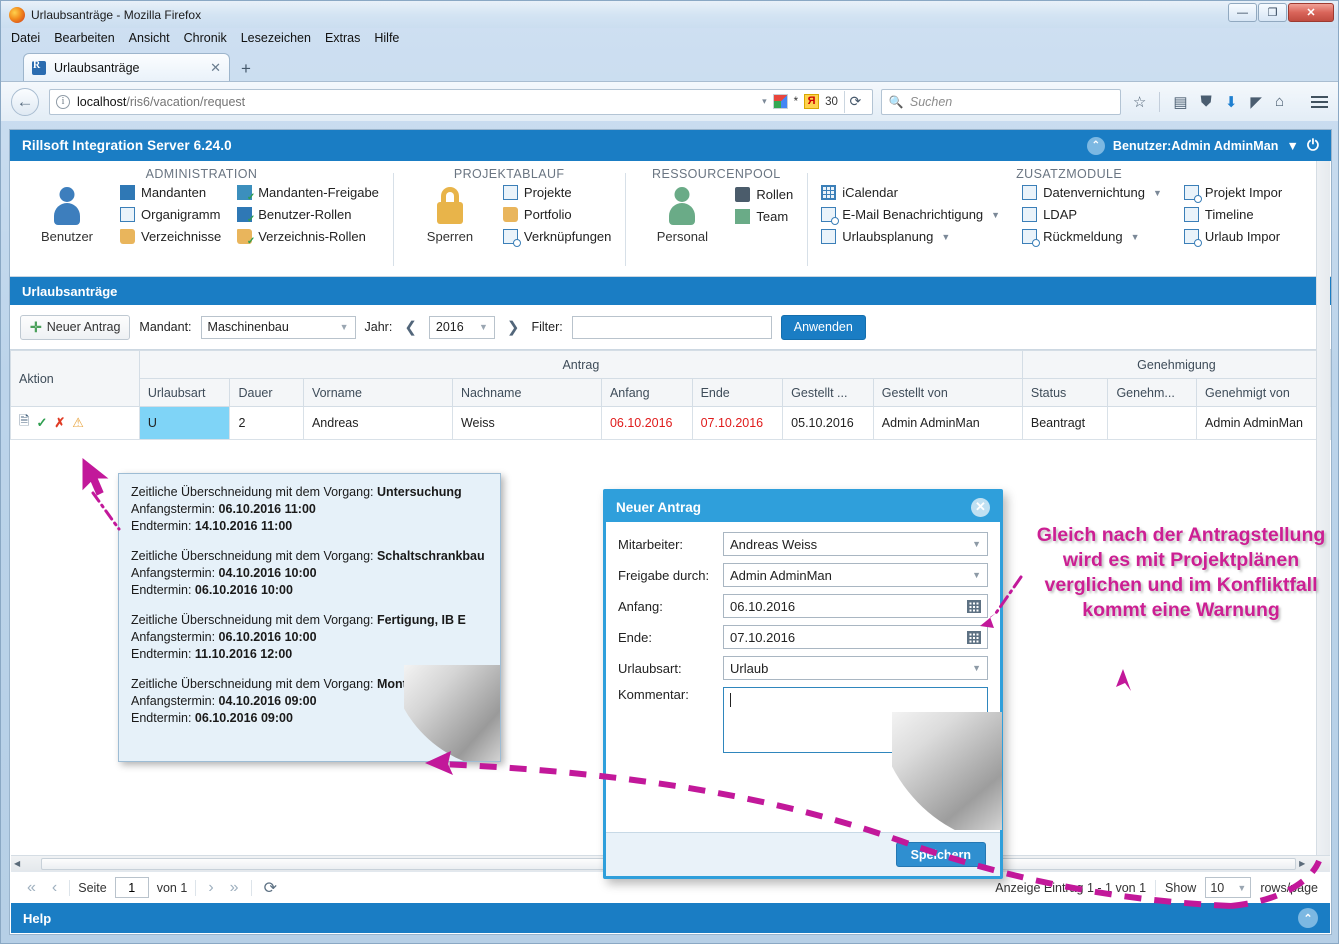 Image resolution: width=1339 pixels, height=945 pixels. What do you see at coordinates (526, 392) in the screenshot?
I see `th-nachname: Nachname` at bounding box center [526, 392].